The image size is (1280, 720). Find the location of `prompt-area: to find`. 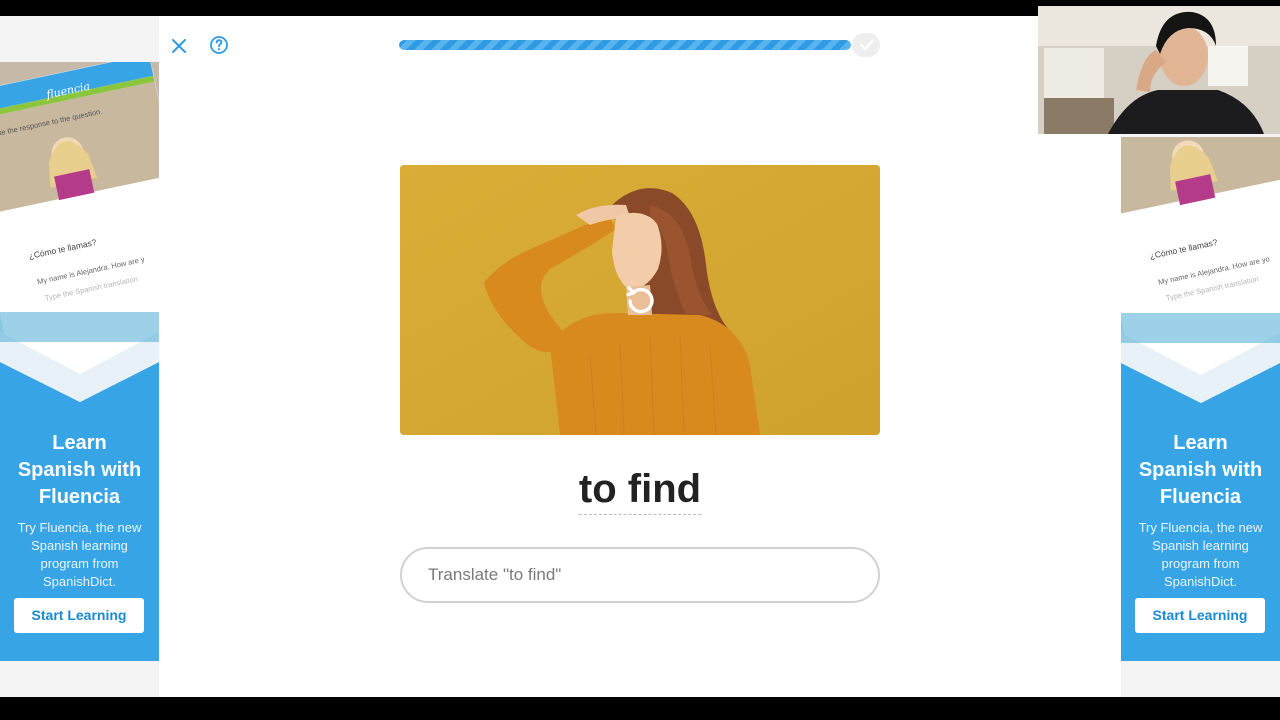

prompt-area: to find is located at coordinates (640, 490).